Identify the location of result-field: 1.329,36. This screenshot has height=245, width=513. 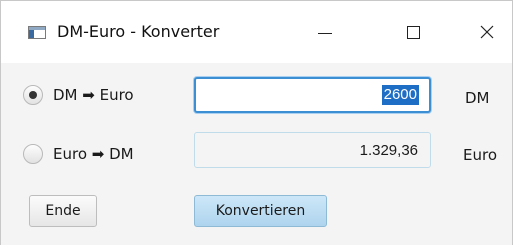
(312, 150).